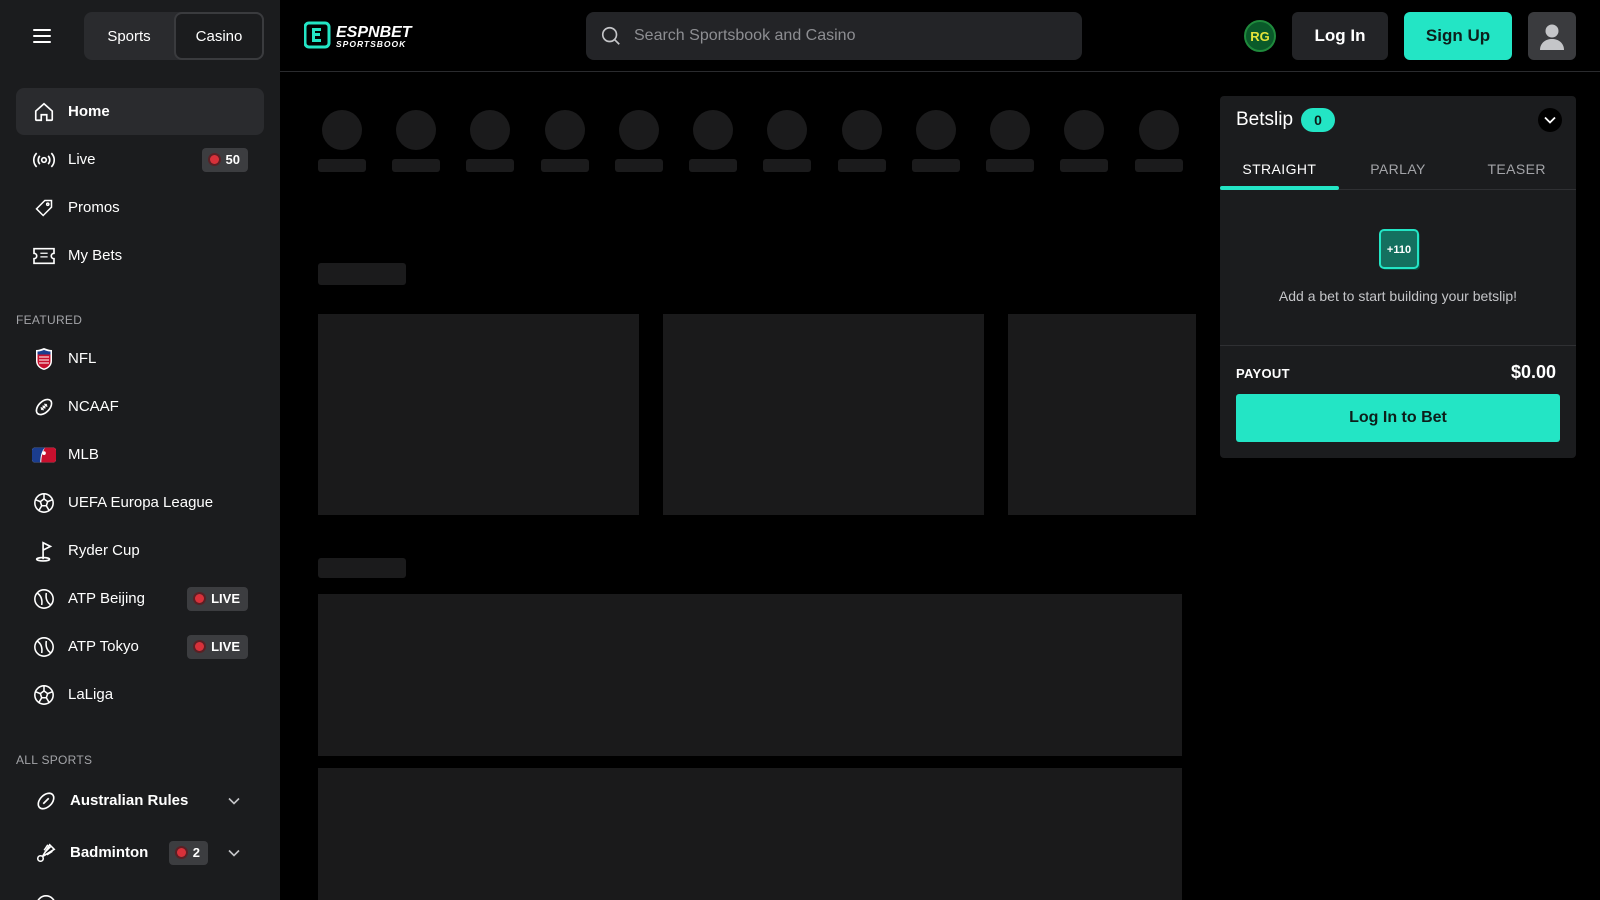 This screenshot has height=900, width=1600. What do you see at coordinates (140, 694) in the screenshot?
I see `sidebar-item-laliga: LaLiga` at bounding box center [140, 694].